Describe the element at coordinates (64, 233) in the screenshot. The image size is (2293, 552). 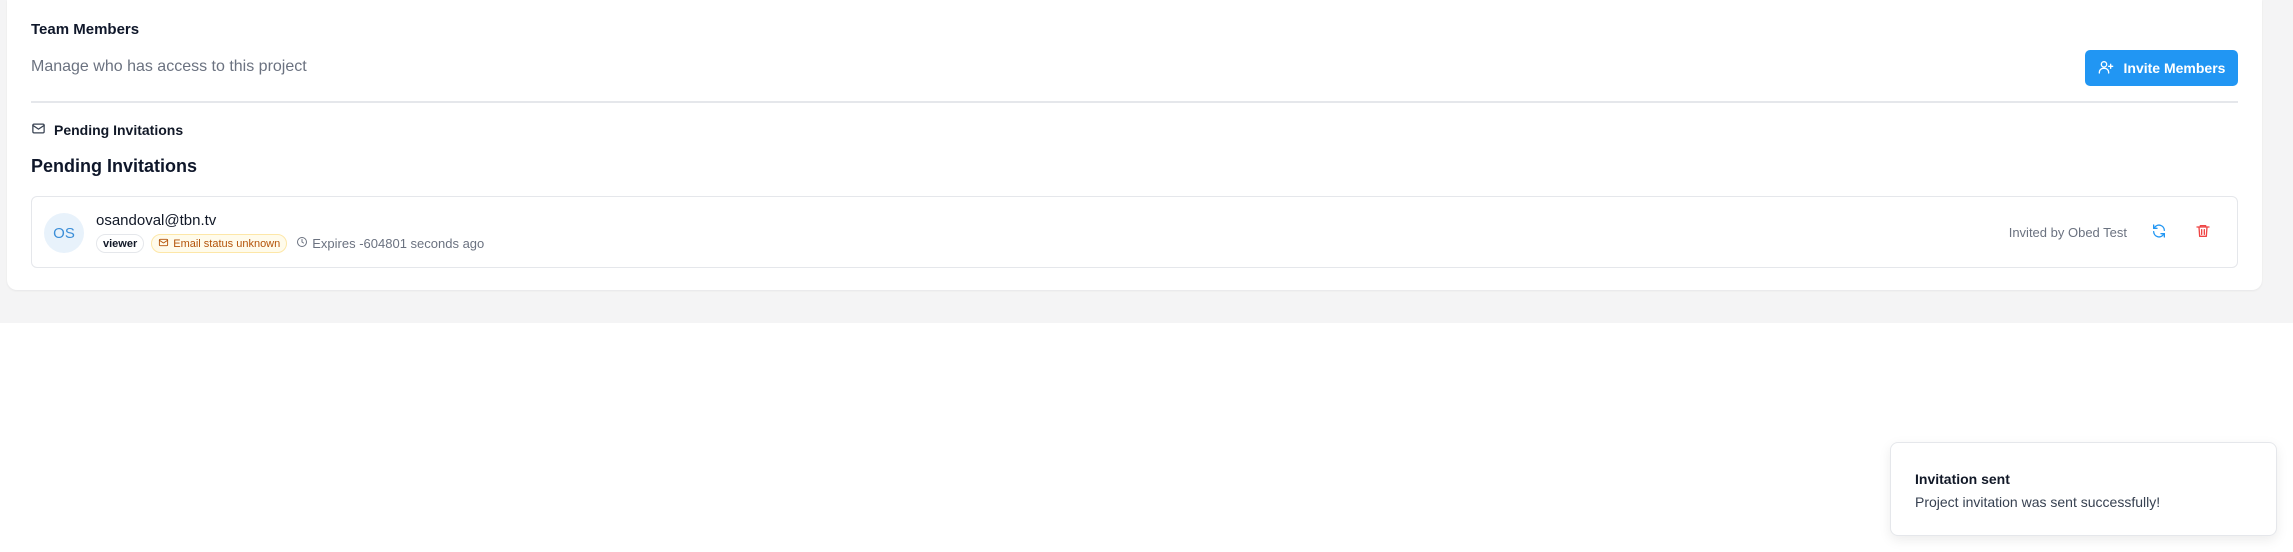
I see `avatar: OS` at that location.